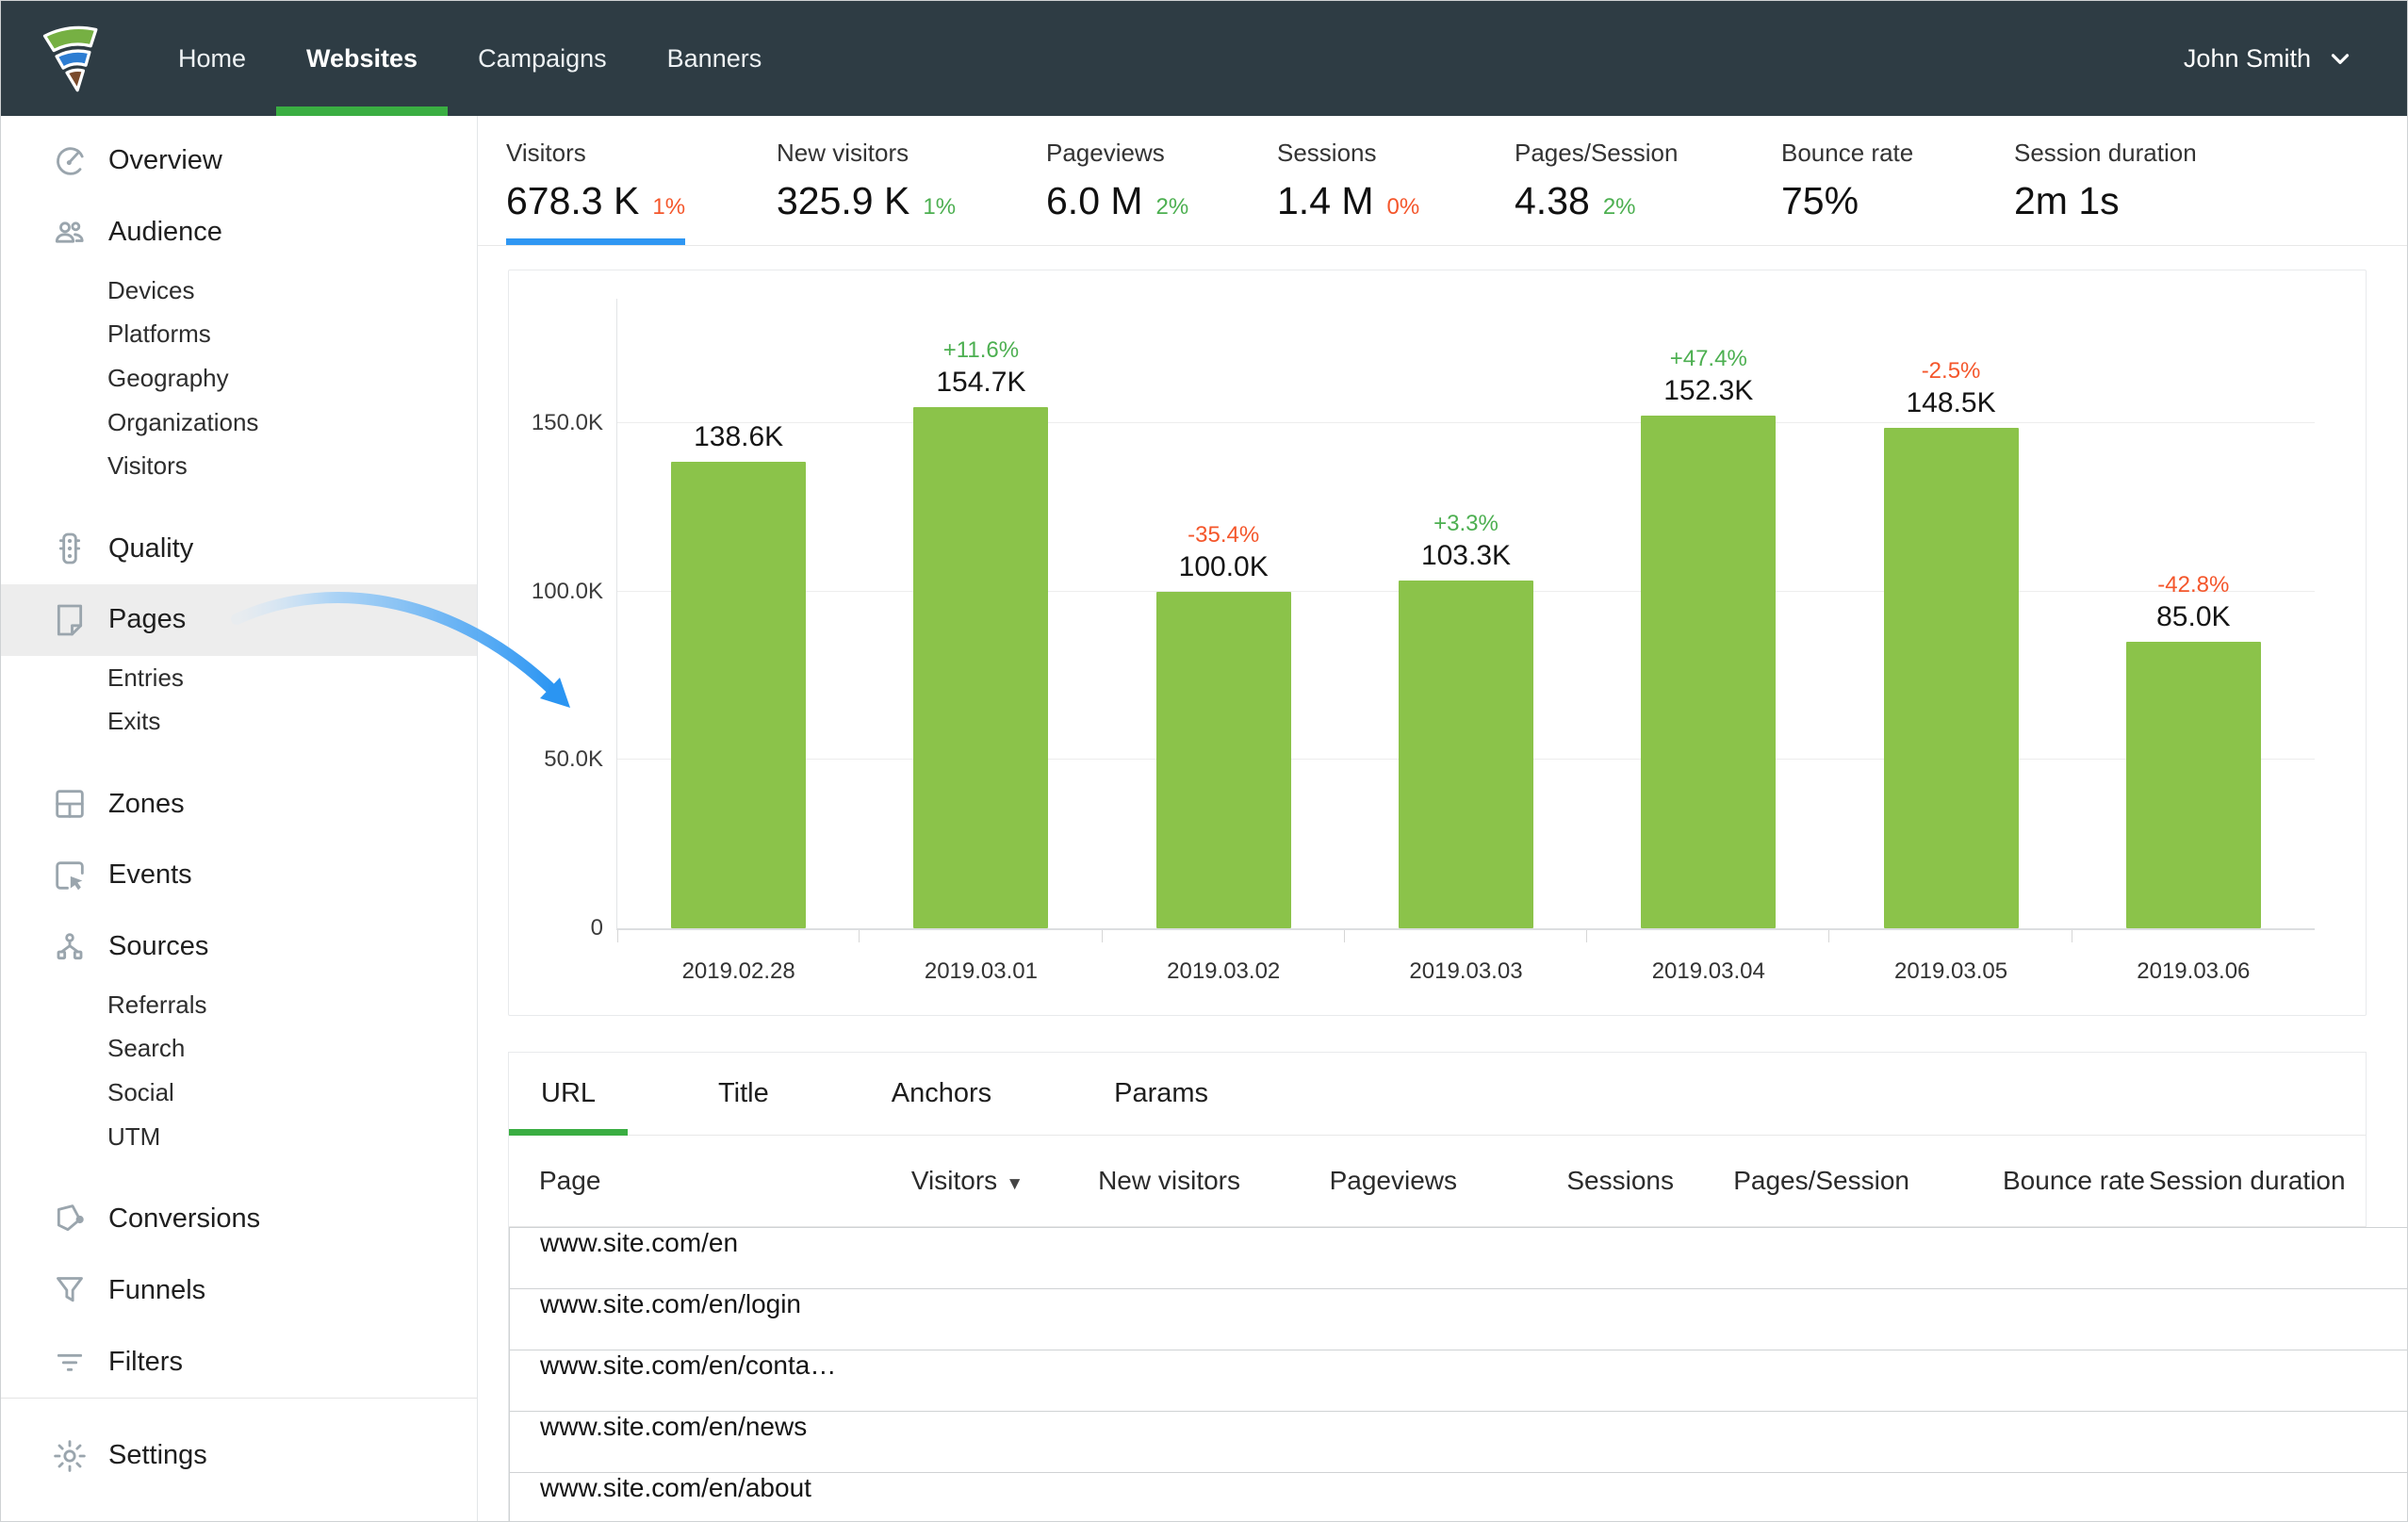 This screenshot has height=1522, width=2408. What do you see at coordinates (2194, 971) in the screenshot?
I see `x-axis-tick-label: 2019.03.06` at bounding box center [2194, 971].